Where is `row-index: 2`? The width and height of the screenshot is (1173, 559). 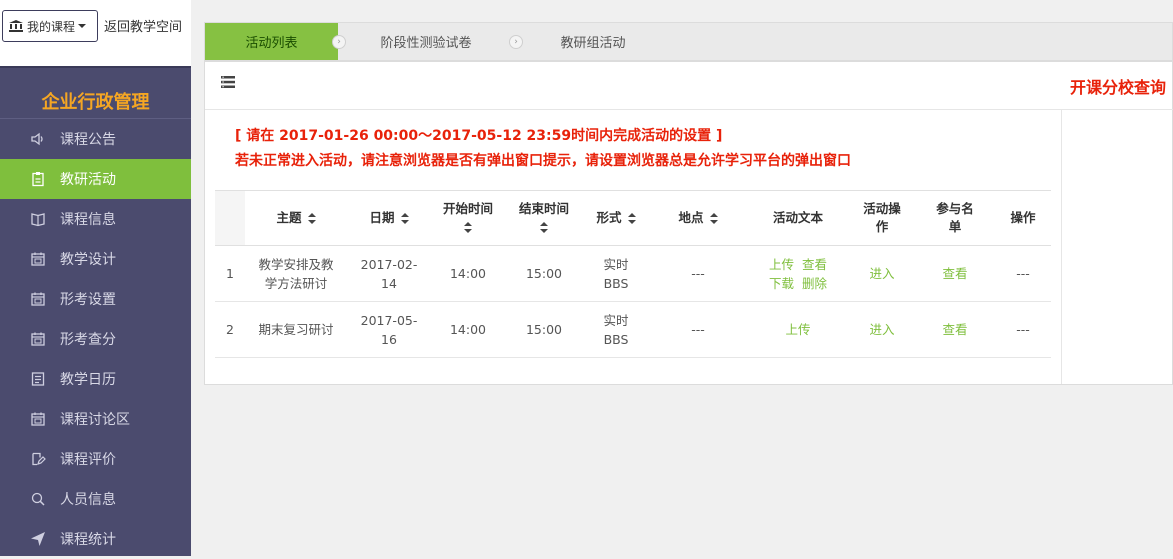 row-index: 2 is located at coordinates (230, 329).